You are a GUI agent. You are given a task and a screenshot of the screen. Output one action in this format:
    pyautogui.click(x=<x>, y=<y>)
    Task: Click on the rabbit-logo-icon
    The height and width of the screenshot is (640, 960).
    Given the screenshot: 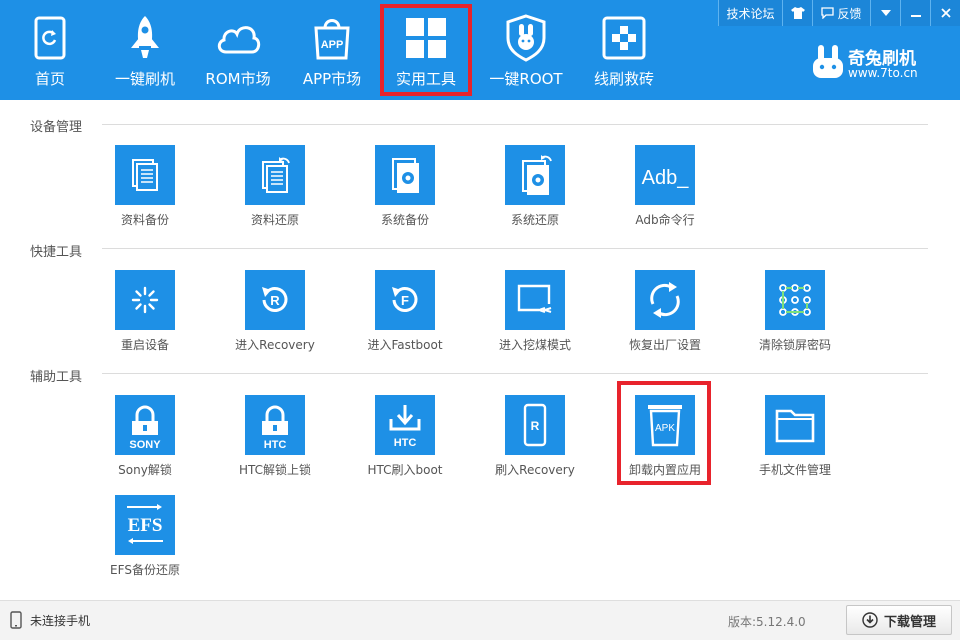 What is the action you would take?
    pyautogui.click(x=828, y=61)
    